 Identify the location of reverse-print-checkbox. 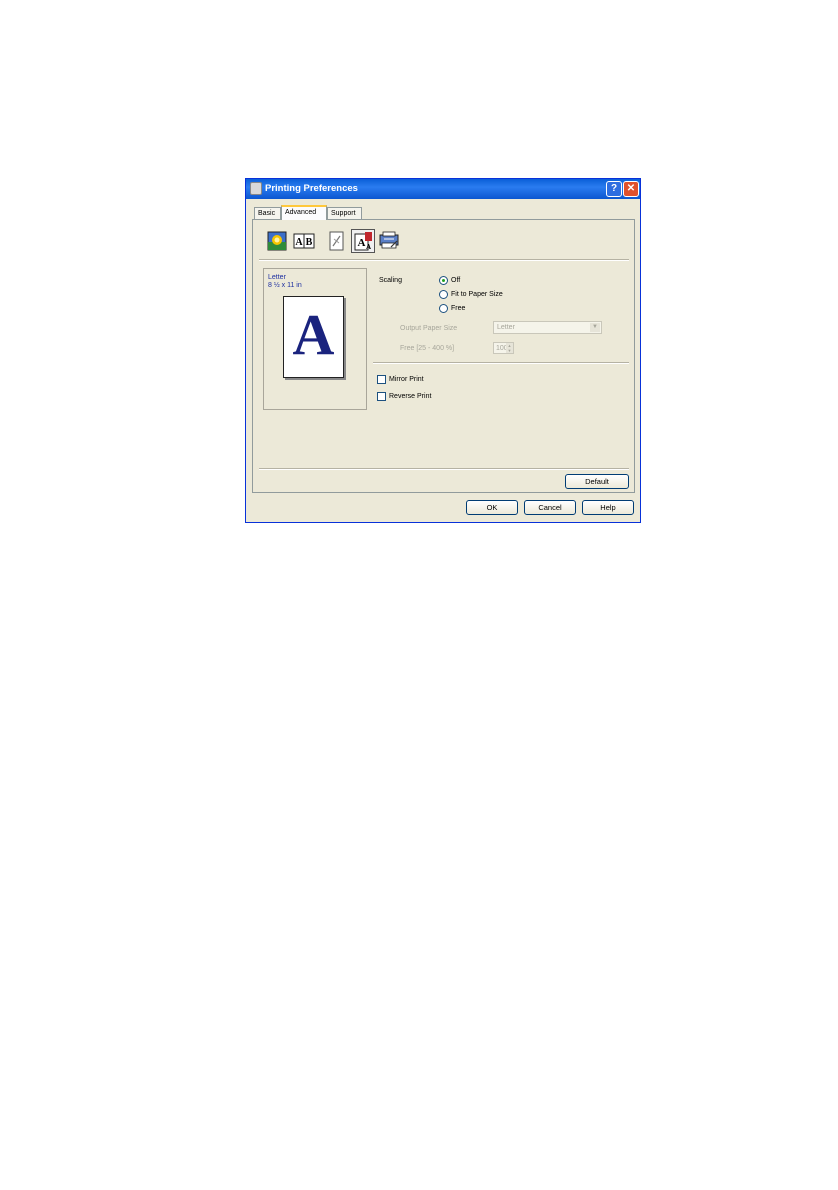
(381, 396).